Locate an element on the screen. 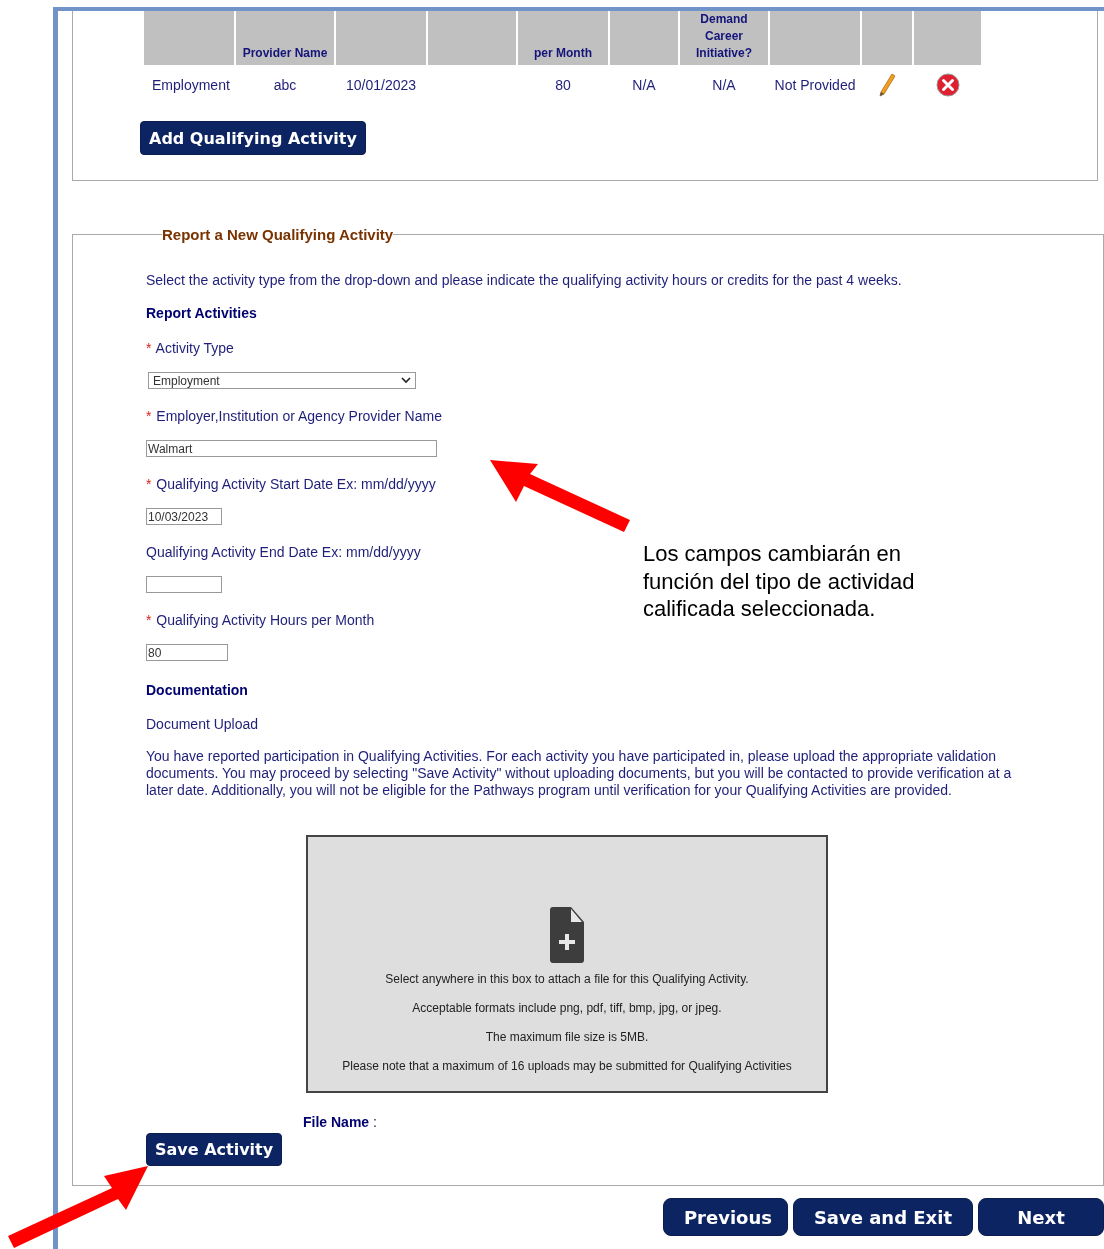 The height and width of the screenshot is (1249, 1104). table-cell: Employment is located at coordinates (191, 85).